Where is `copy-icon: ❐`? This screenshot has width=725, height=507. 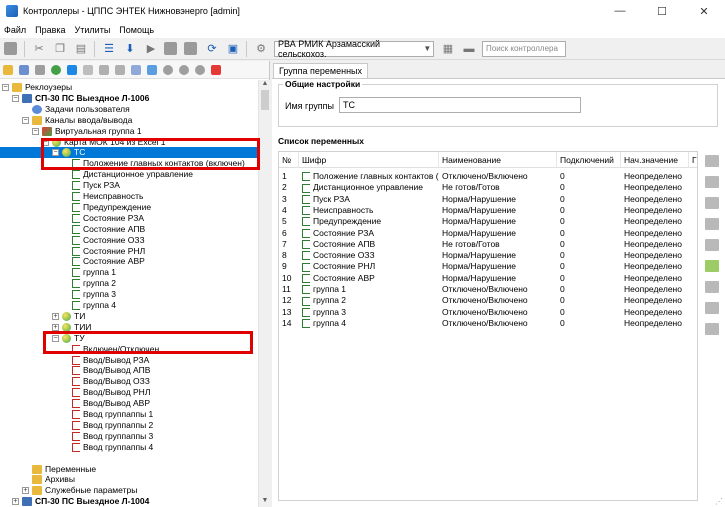 copy-icon: ❐ is located at coordinates (60, 49).